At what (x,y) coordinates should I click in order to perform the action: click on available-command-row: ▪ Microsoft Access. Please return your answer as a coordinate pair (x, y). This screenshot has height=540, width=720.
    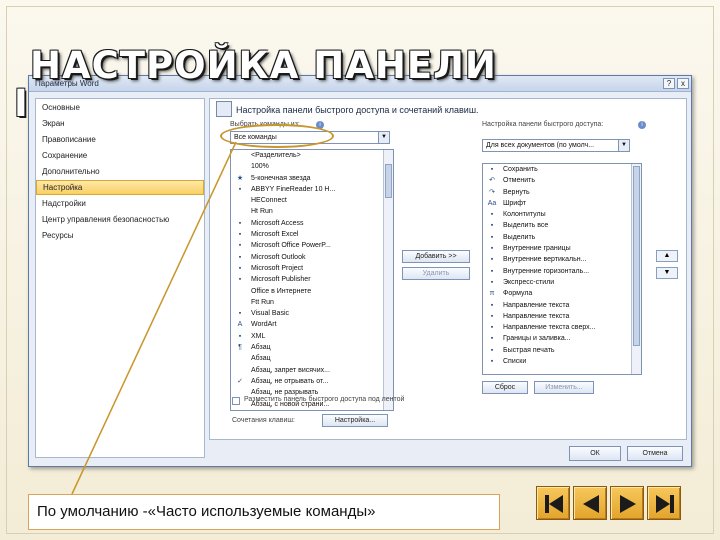
    Looking at the image, I should click on (312, 223).